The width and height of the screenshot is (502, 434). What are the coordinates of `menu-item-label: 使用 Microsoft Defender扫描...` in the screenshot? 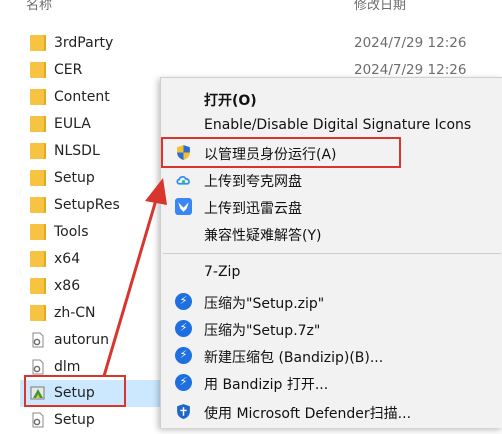 It's located at (308, 414).